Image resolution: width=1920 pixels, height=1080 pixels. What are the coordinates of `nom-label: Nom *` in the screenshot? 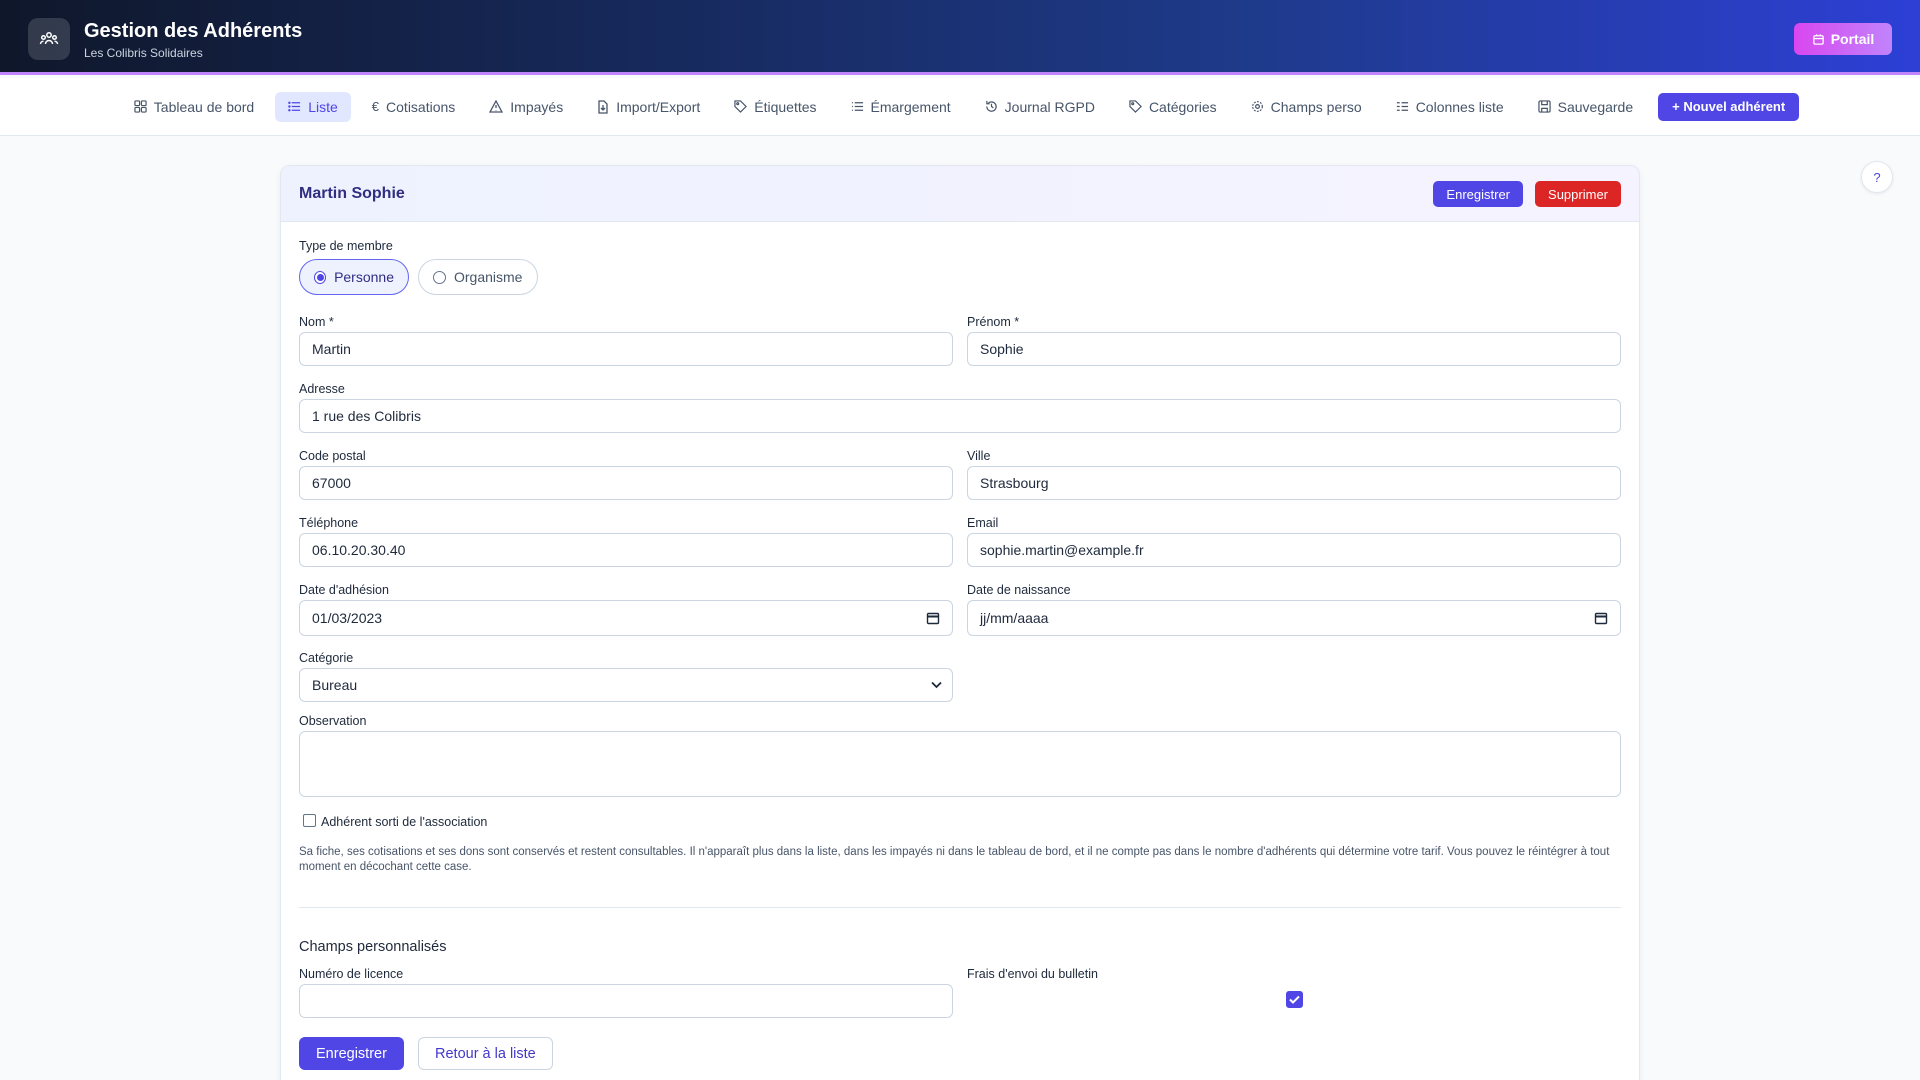 It's located at (316, 322).